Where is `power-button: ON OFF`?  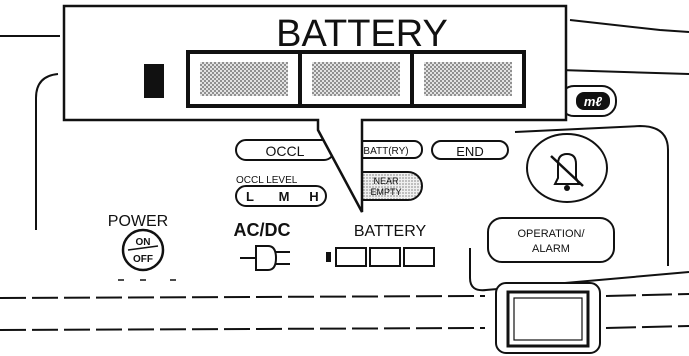 power-button: ON OFF is located at coordinates (143, 250).